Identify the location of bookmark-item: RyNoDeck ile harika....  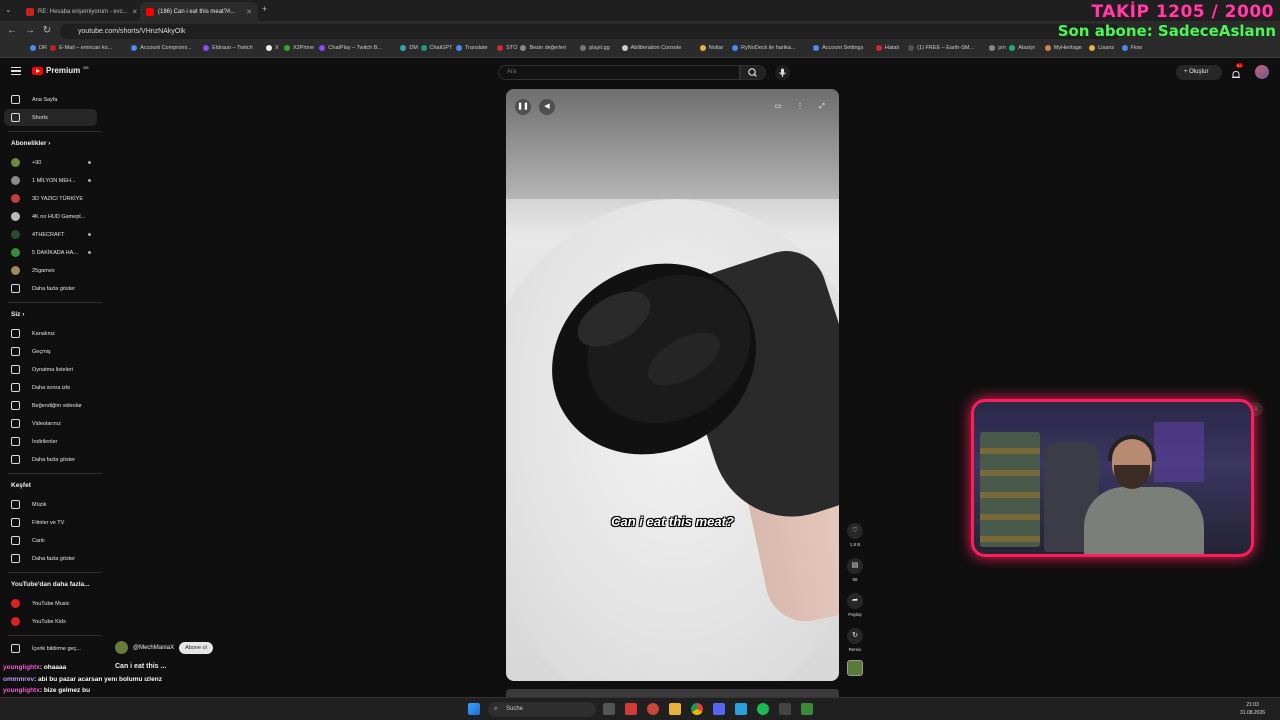
(763, 48).